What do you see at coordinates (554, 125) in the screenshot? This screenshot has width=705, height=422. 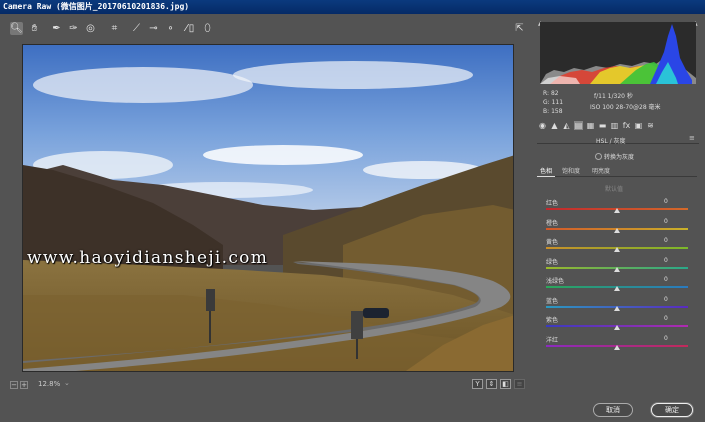 I see `tone-curve-tab-icon: ▲` at bounding box center [554, 125].